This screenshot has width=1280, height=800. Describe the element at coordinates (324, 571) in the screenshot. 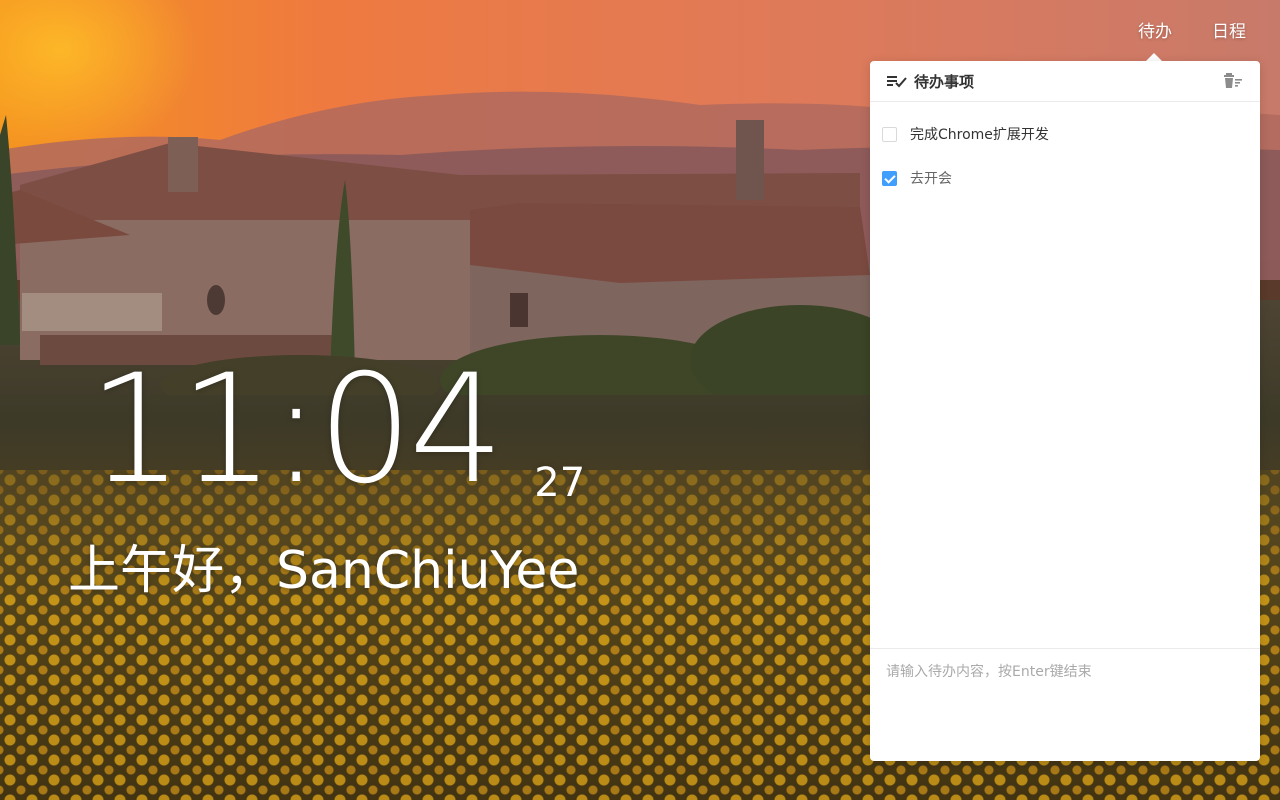

I see `greeting-text: 上午好，SanChiuYee` at that location.